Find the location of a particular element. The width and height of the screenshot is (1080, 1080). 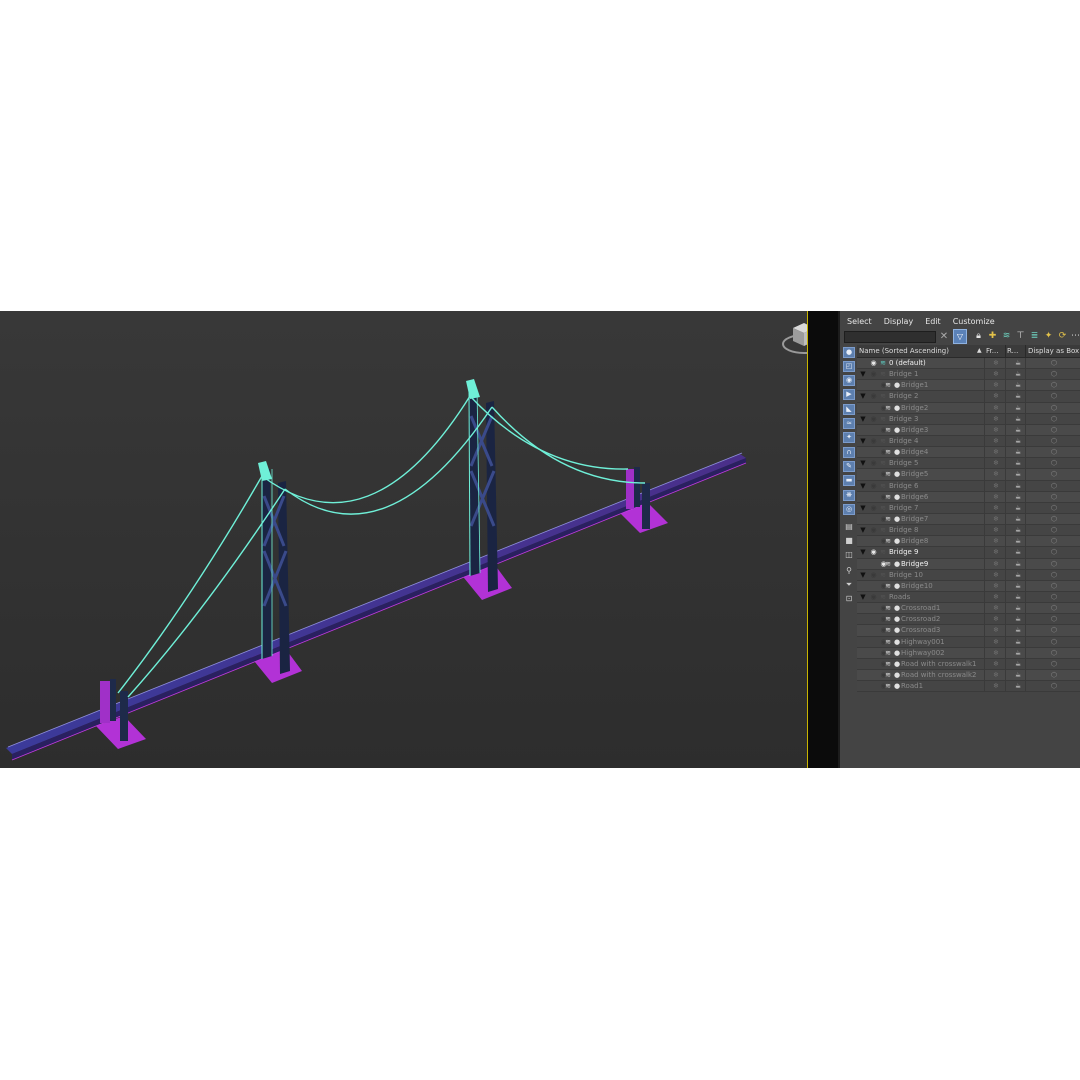

object-row: ◉ ≋ ● Bridge1 ❄ ☕︎ ⬡ is located at coordinates (968, 386).